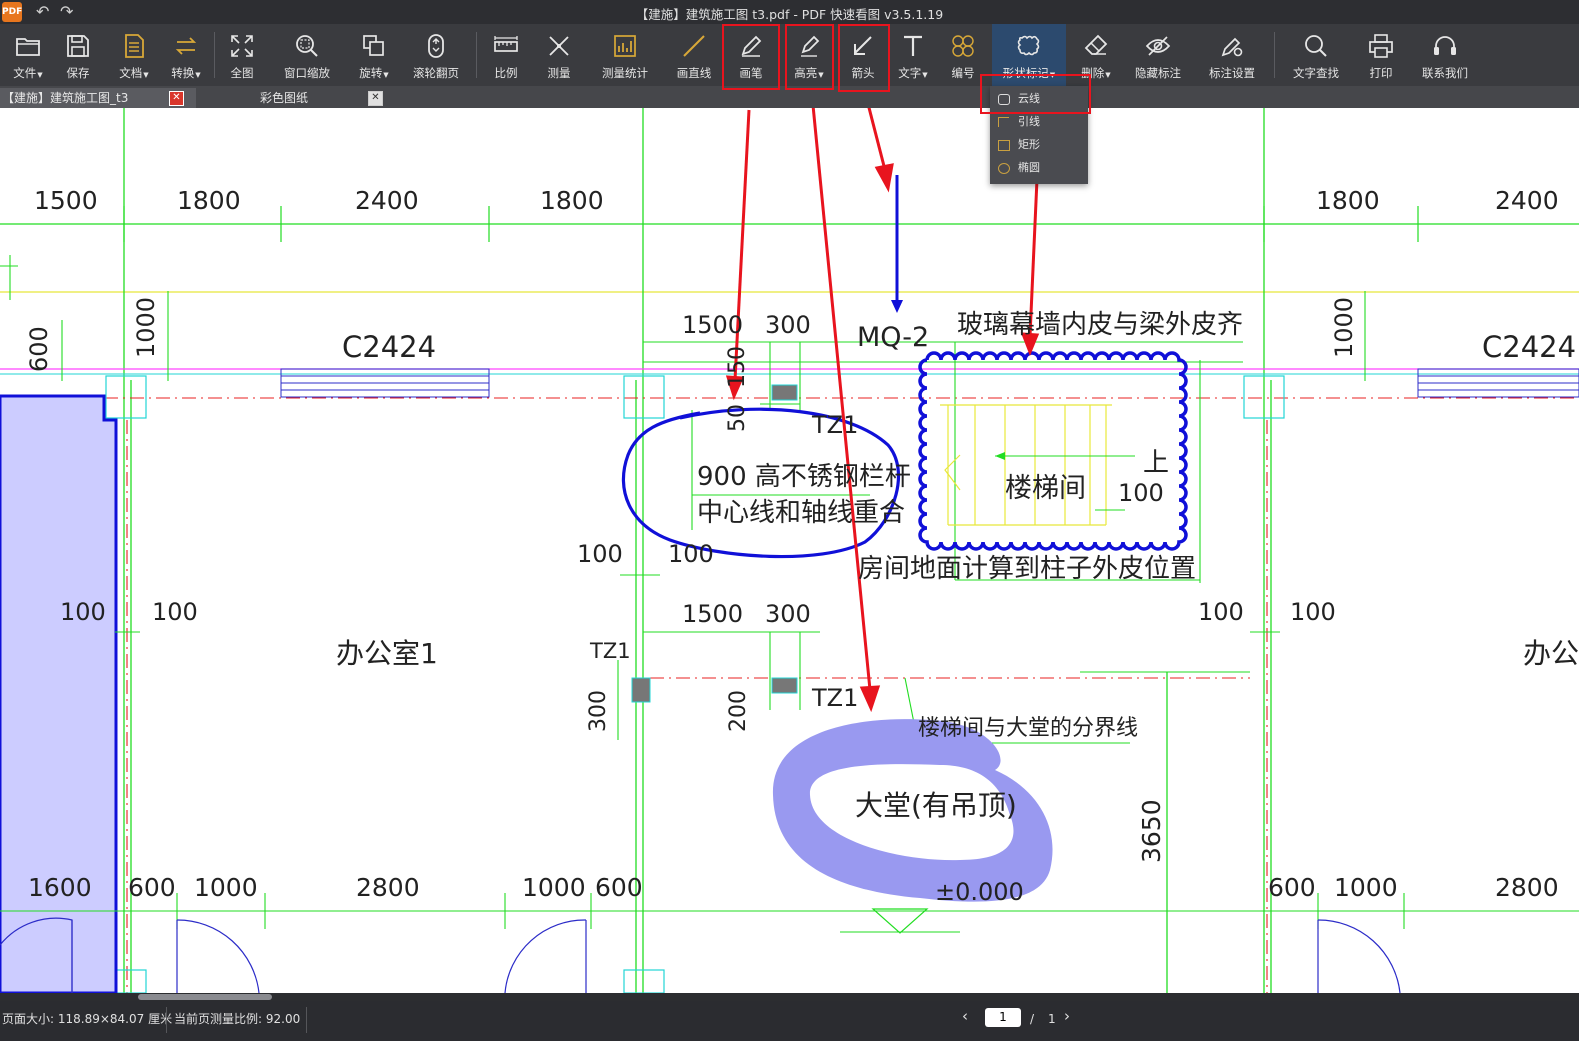  Describe the element at coordinates (979, 892) in the screenshot. I see `elevation-label: ±0.000` at that location.